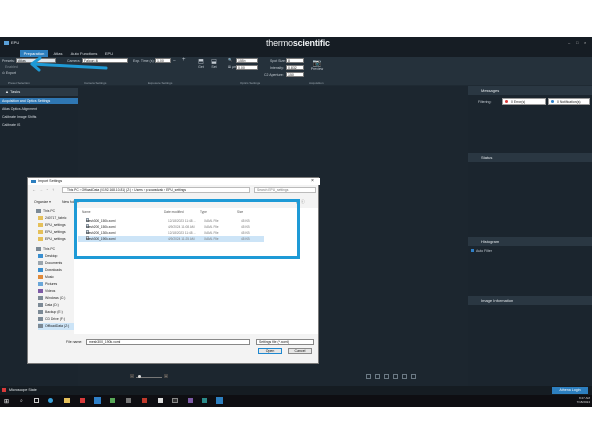 Image resolution: width=592 pixels, height=444 pixels. What do you see at coordinates (53, 189) in the screenshot?
I see `up-icon: ↑` at bounding box center [53, 189].